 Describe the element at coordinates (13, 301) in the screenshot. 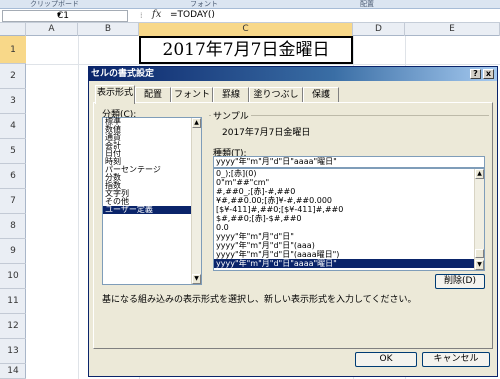

I see `row-header-11: 11` at that location.